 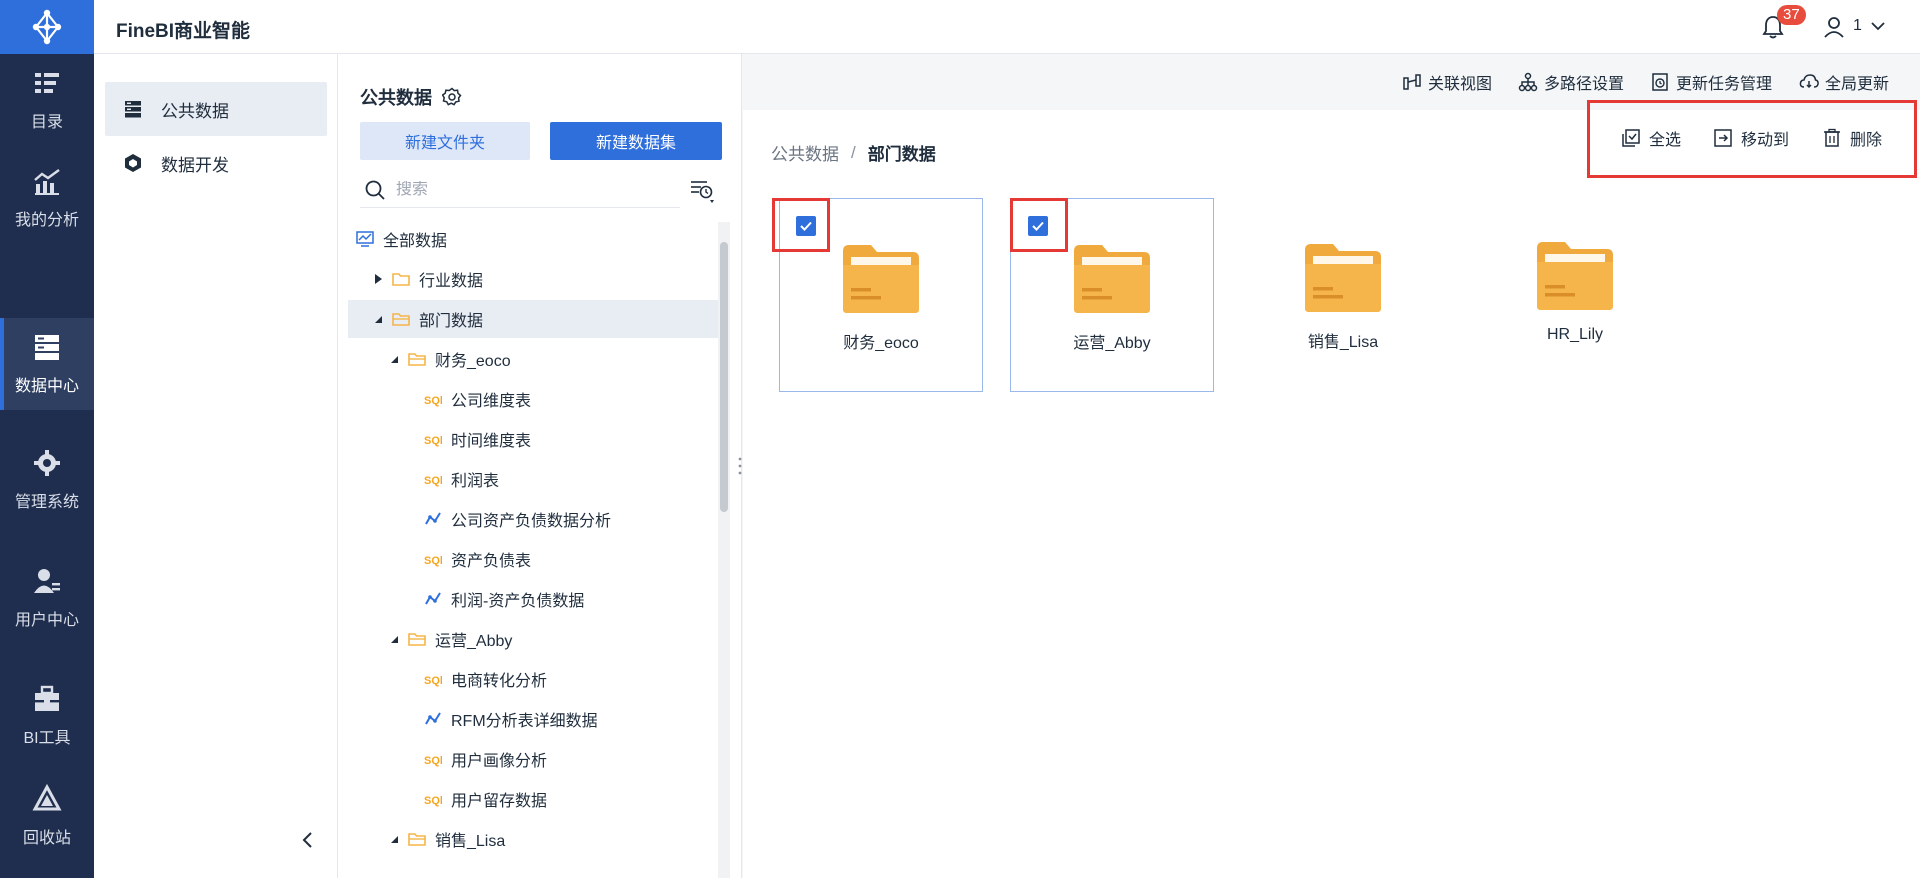 What do you see at coordinates (533, 319) in the screenshot?
I see `tree-row: 部门数据` at bounding box center [533, 319].